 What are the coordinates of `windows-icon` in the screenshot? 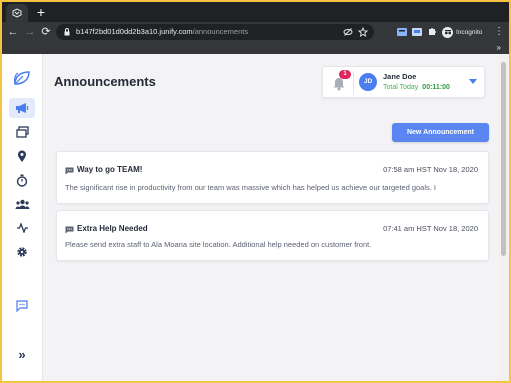 It's located at (22, 132).